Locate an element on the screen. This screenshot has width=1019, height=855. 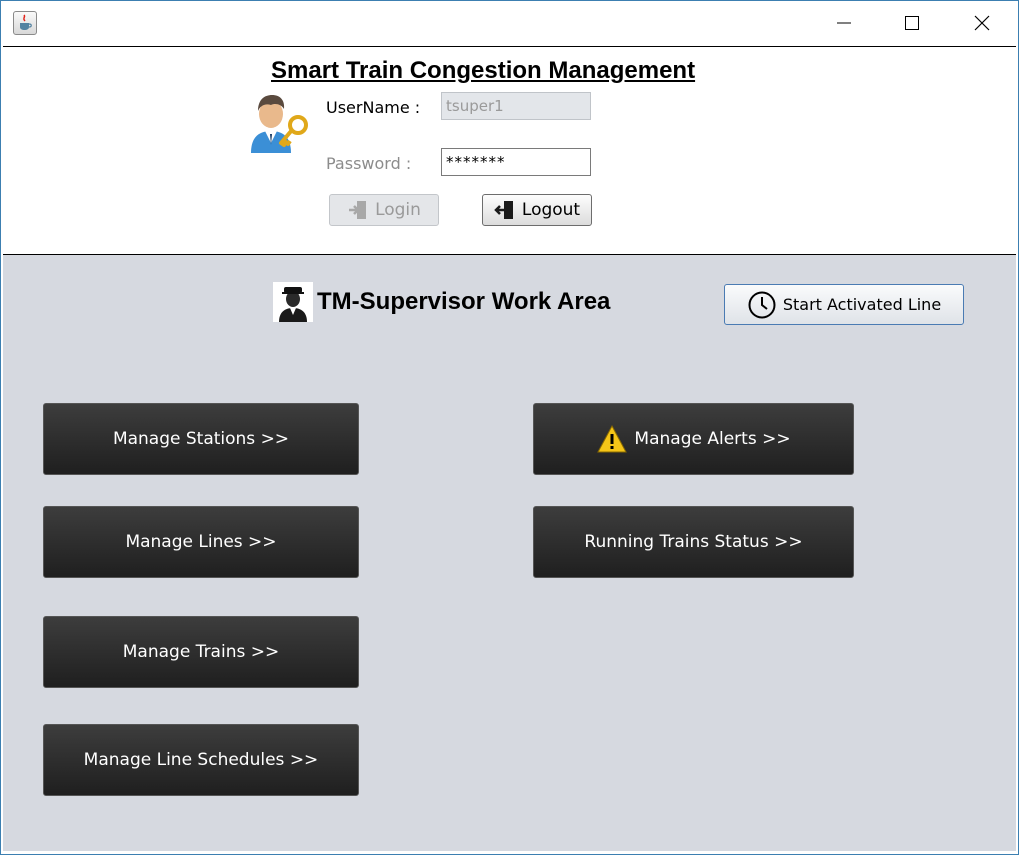
manage-alerts-label: Manage Alerts >> is located at coordinates (712, 439).